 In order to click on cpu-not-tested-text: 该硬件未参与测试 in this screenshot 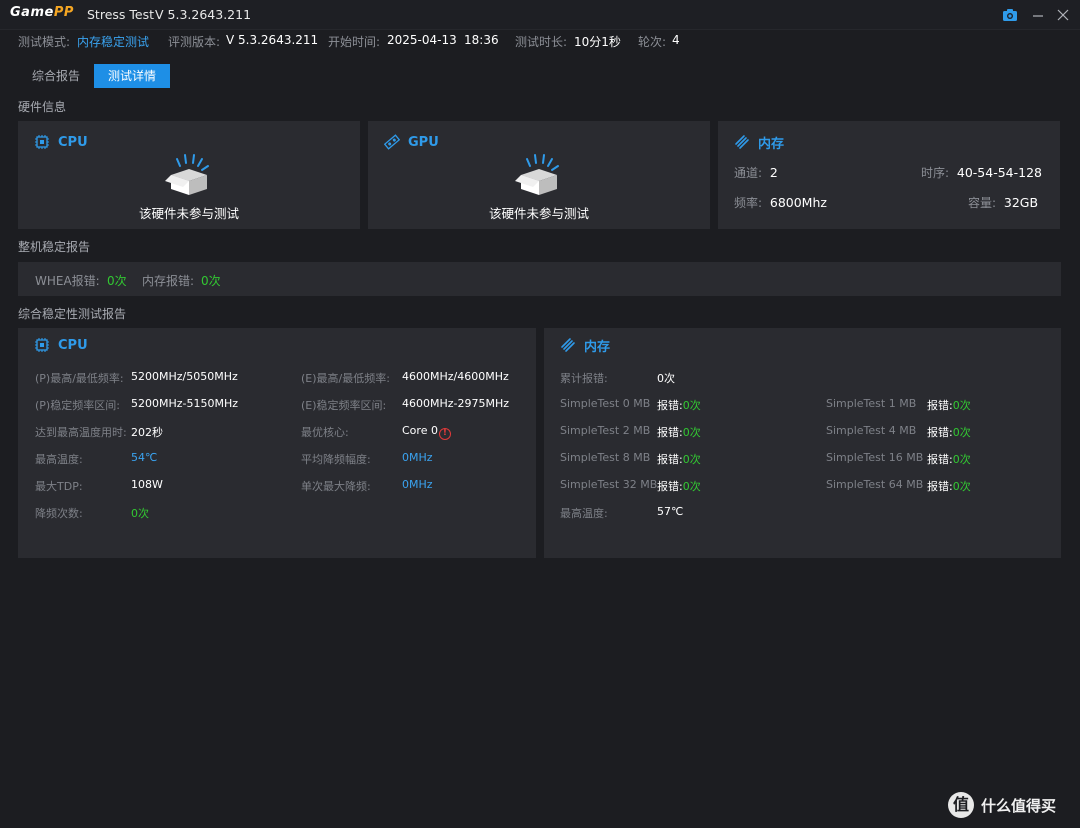, I will do `click(188, 213)`.